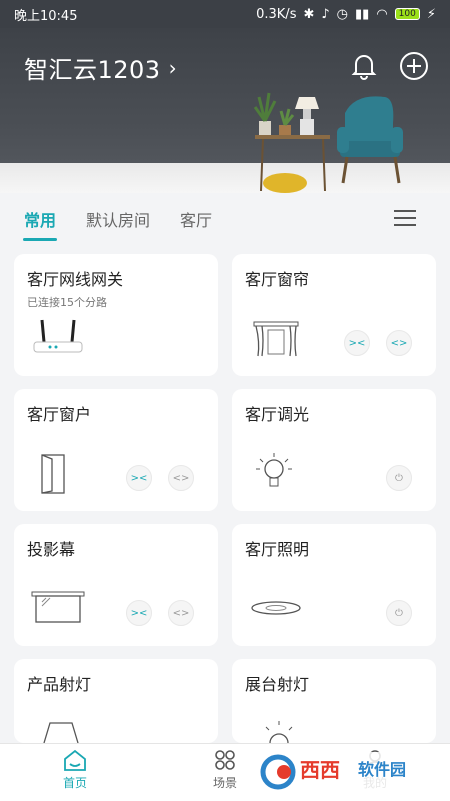 The image size is (450, 801). I want to click on battery-icon: 100, so click(407, 14).